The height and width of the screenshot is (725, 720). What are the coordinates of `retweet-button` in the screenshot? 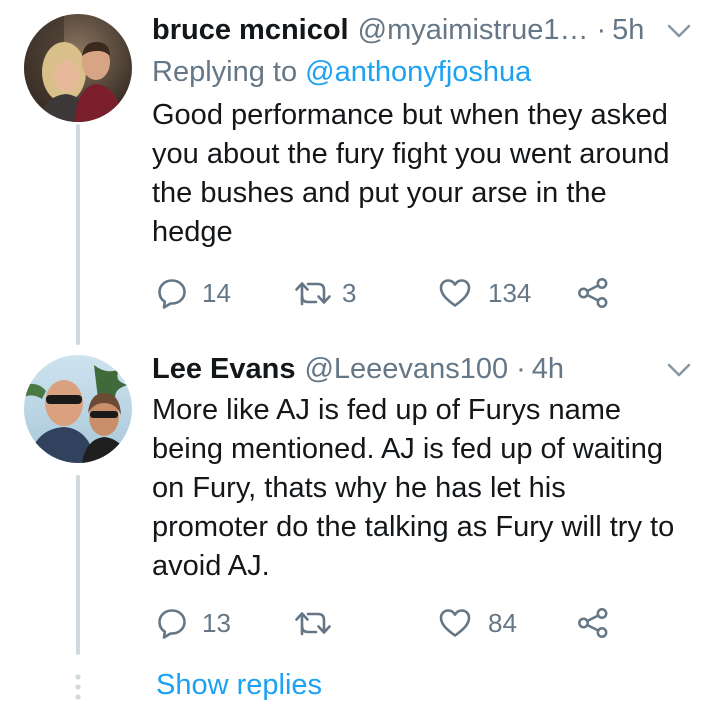 It's located at (318, 623).